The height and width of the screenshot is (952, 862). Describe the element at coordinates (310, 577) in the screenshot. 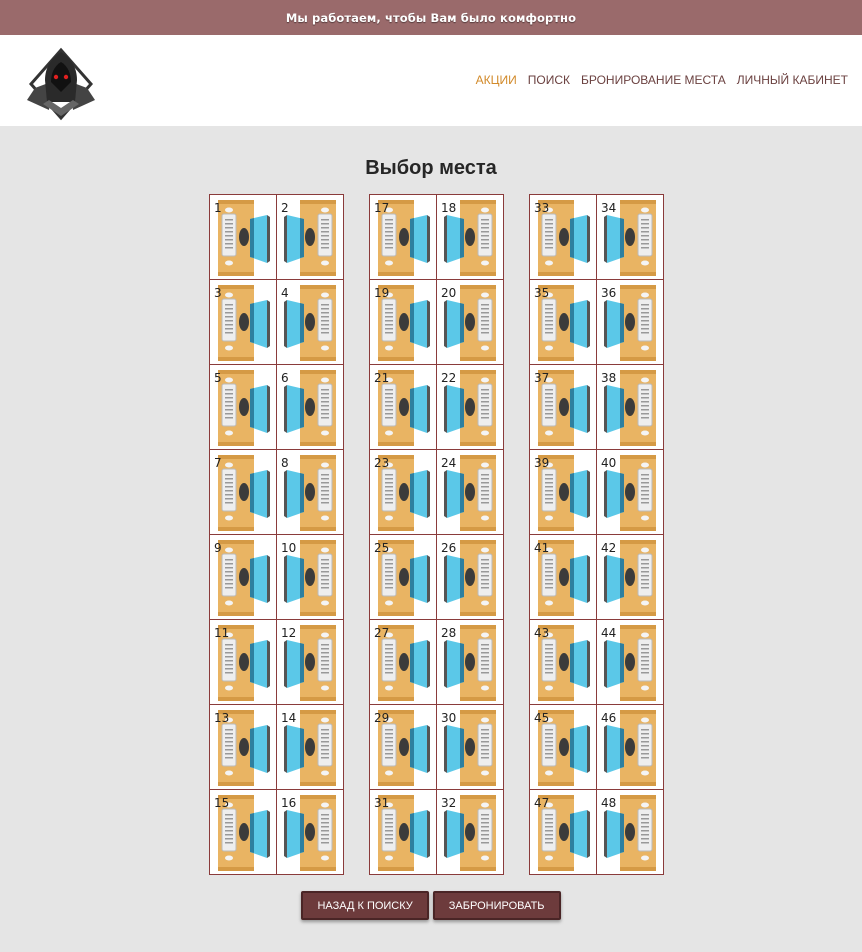

I see `seat-10: 10` at that location.